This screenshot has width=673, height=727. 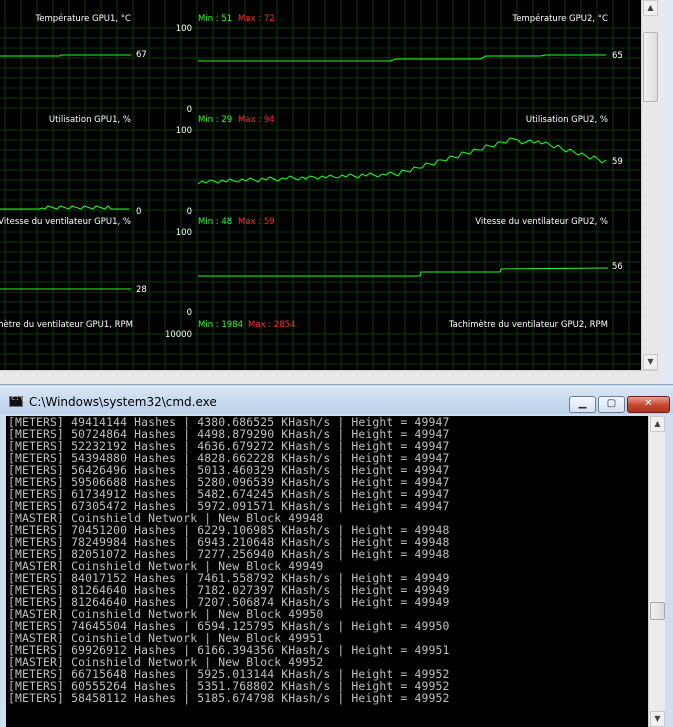 I want to click on gpu2-usage-max: Max : 94, so click(x=256, y=120).